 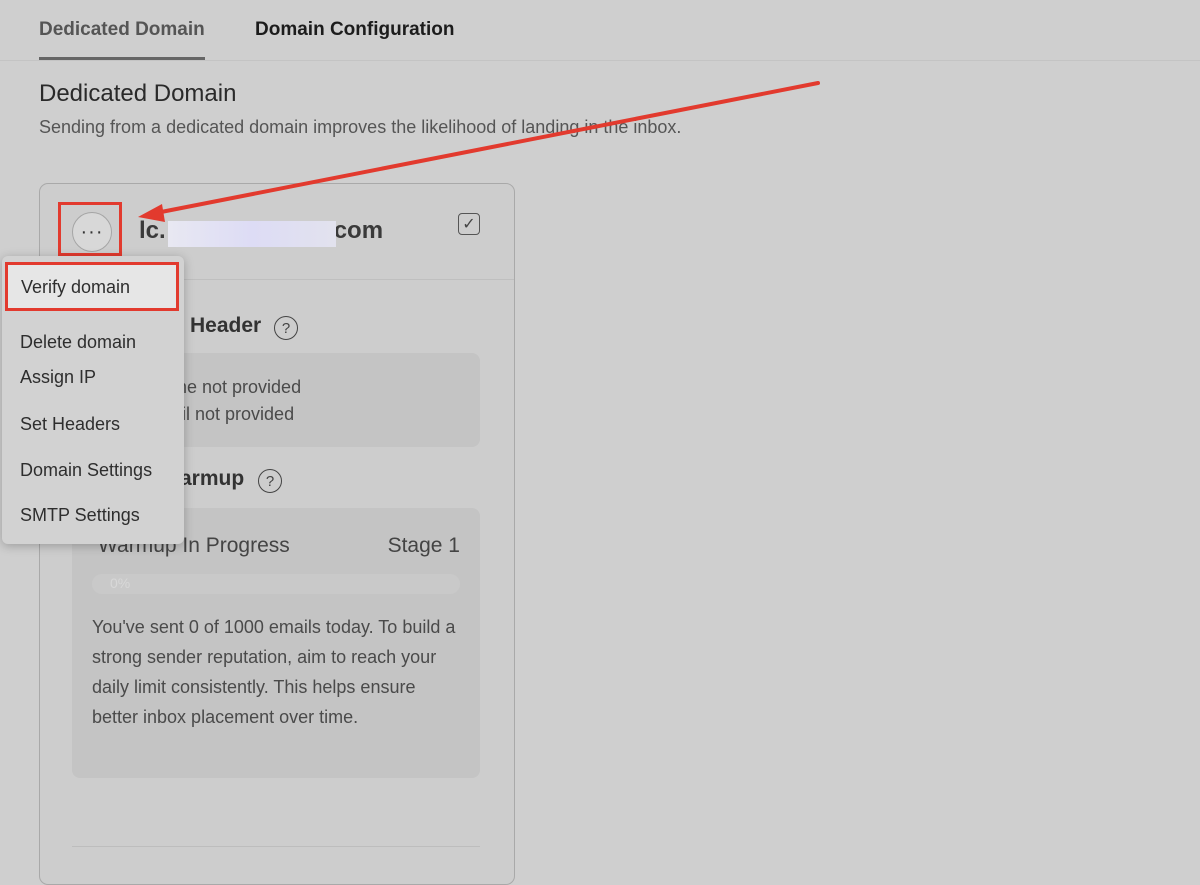 I want to click on warmup-stage: Stage 1, so click(x=423, y=545).